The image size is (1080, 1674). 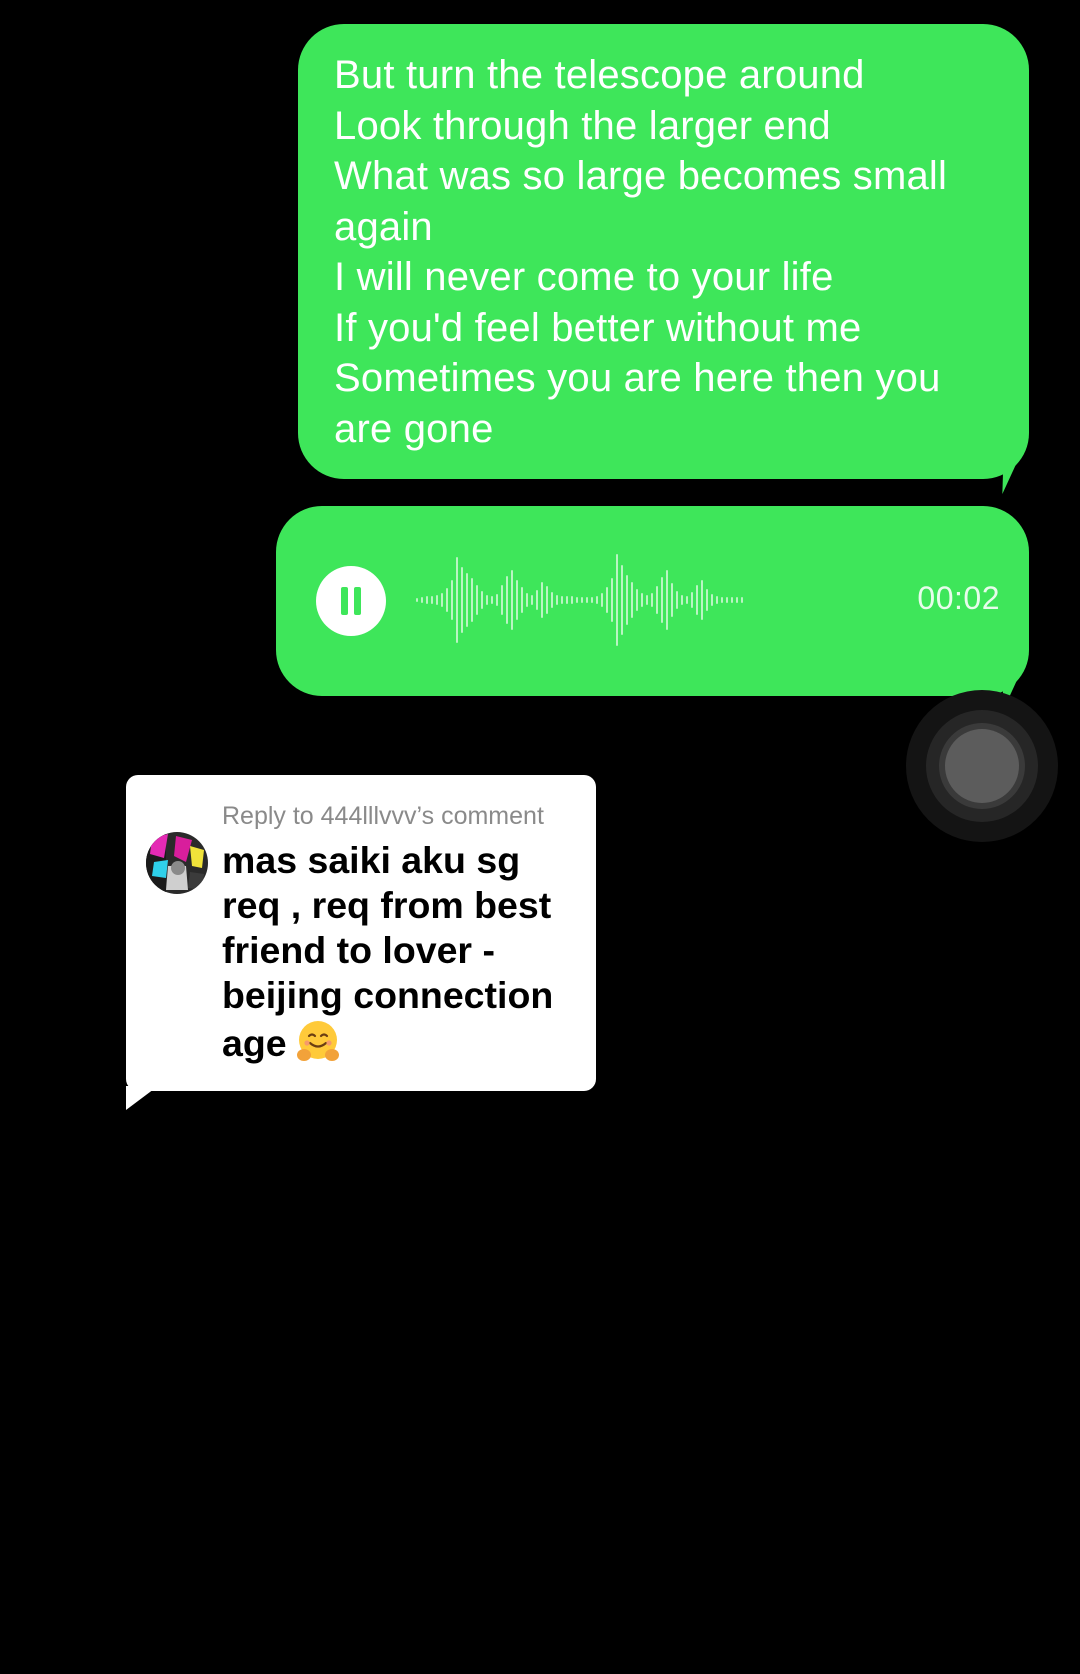 What do you see at coordinates (177, 863) in the screenshot?
I see `avatar` at bounding box center [177, 863].